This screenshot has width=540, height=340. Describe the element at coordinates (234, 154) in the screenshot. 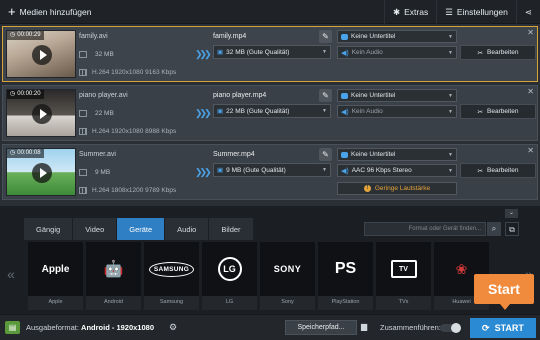

I see `output-filename: Summer.mp4` at that location.